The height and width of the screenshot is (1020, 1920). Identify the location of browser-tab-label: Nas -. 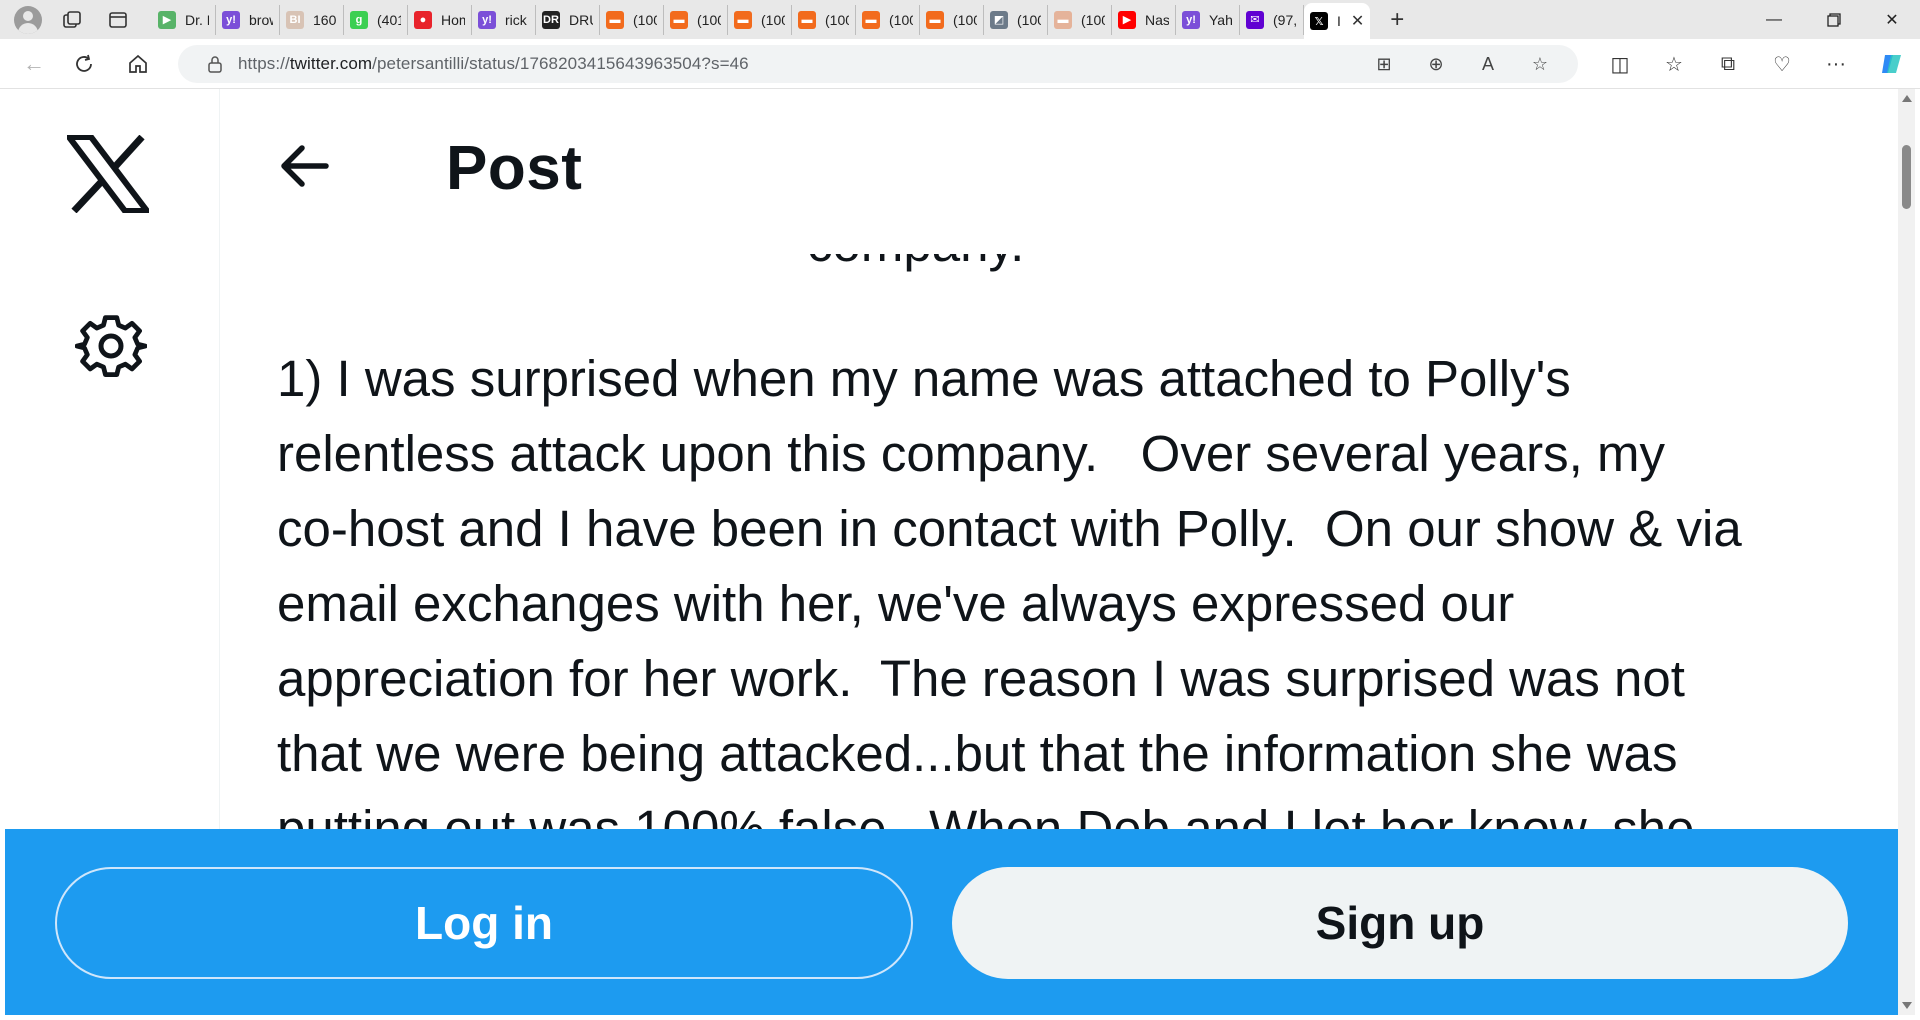
(1157, 19).